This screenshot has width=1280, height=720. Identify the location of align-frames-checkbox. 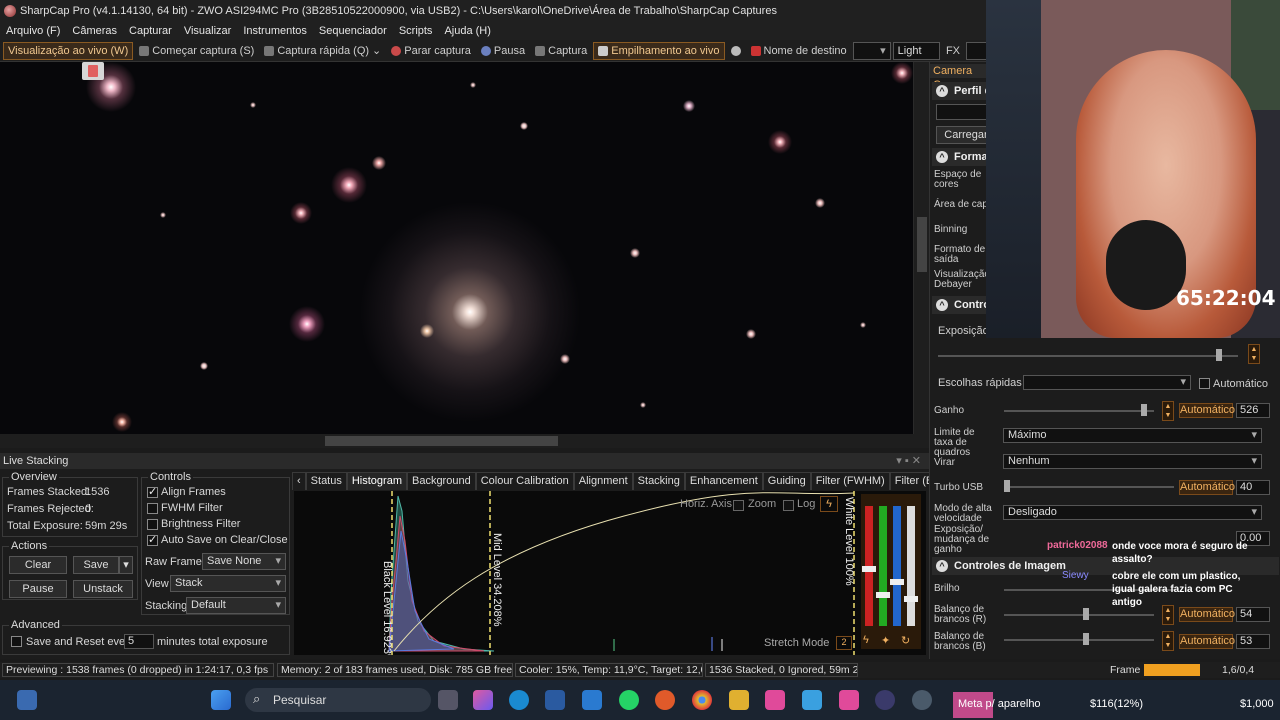
(152, 491).